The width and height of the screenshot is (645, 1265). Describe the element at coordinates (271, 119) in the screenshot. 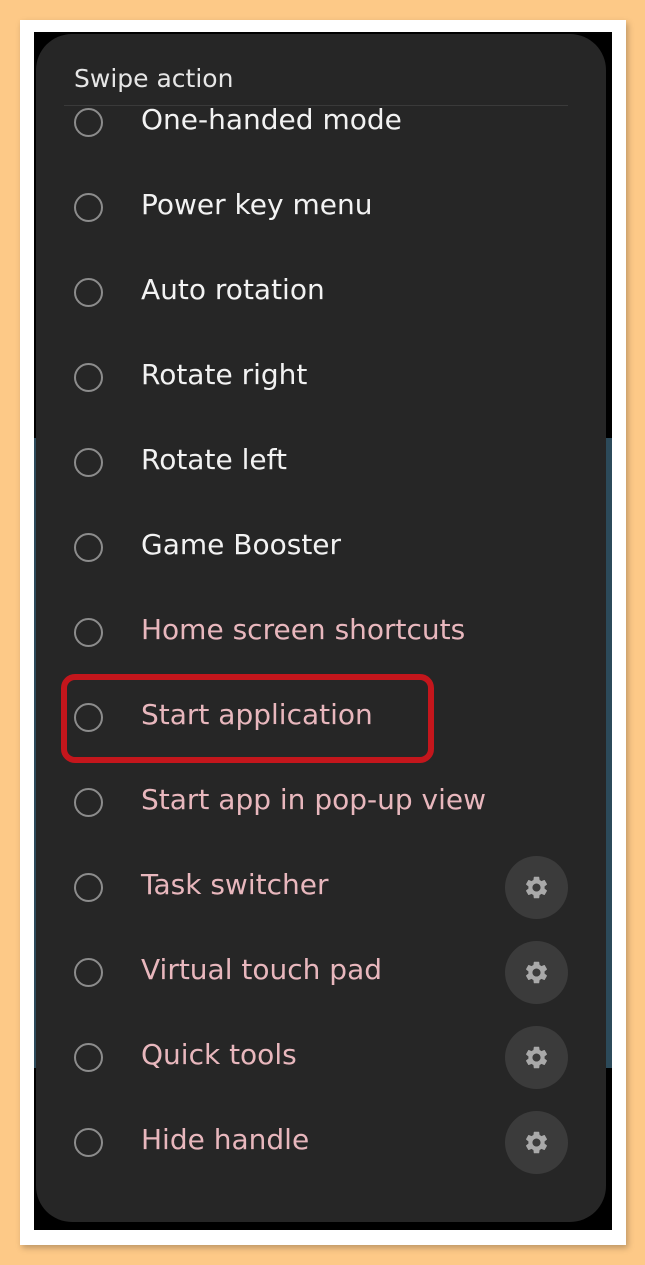

I see `option-label: One-handed mode` at that location.